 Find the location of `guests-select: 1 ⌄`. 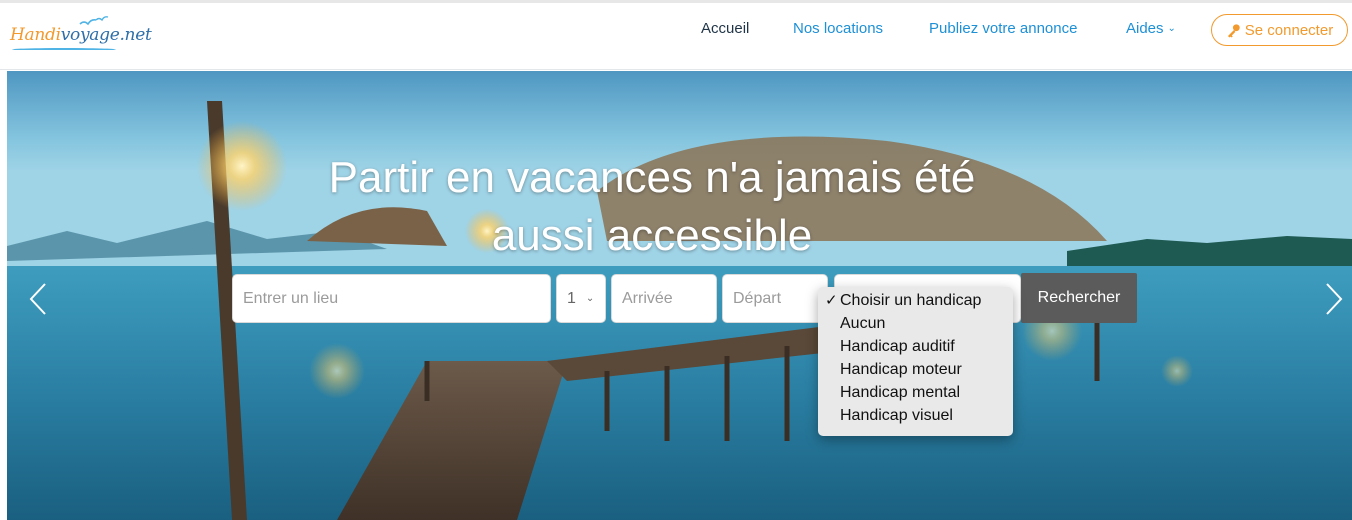

guests-select: 1 ⌄ is located at coordinates (581, 298).